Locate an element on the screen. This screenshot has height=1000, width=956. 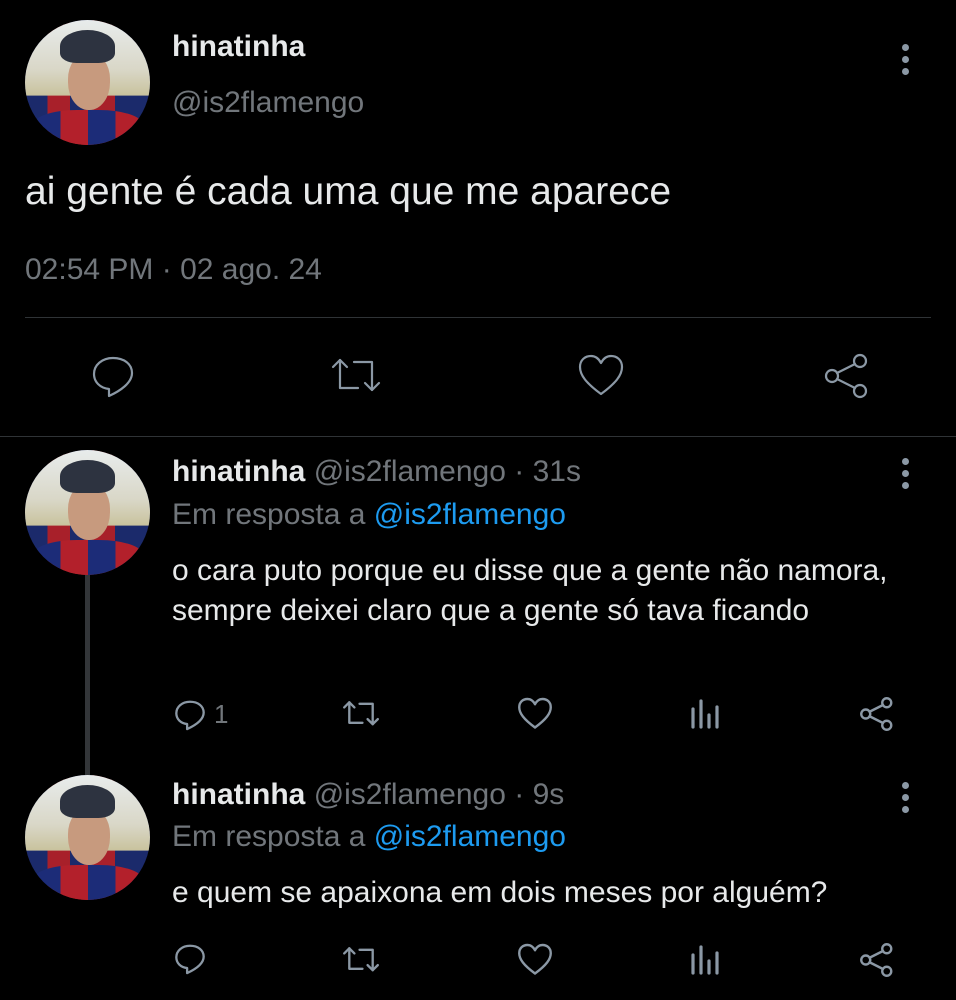
reply-time: · 31s is located at coordinates (547, 471).